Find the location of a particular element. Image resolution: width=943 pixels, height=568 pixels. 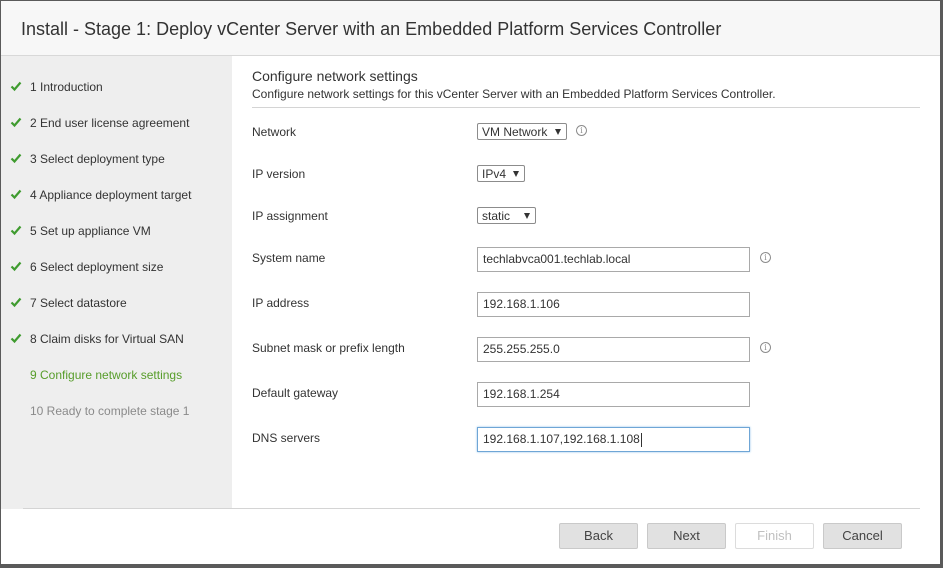

ip-version-select: IPv4 is located at coordinates (501, 173).